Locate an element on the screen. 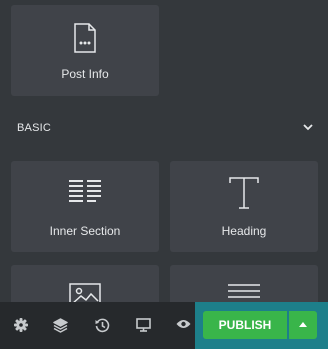 Image resolution: width=328 pixels, height=349 pixels. settings-icon is located at coordinates (21, 325).